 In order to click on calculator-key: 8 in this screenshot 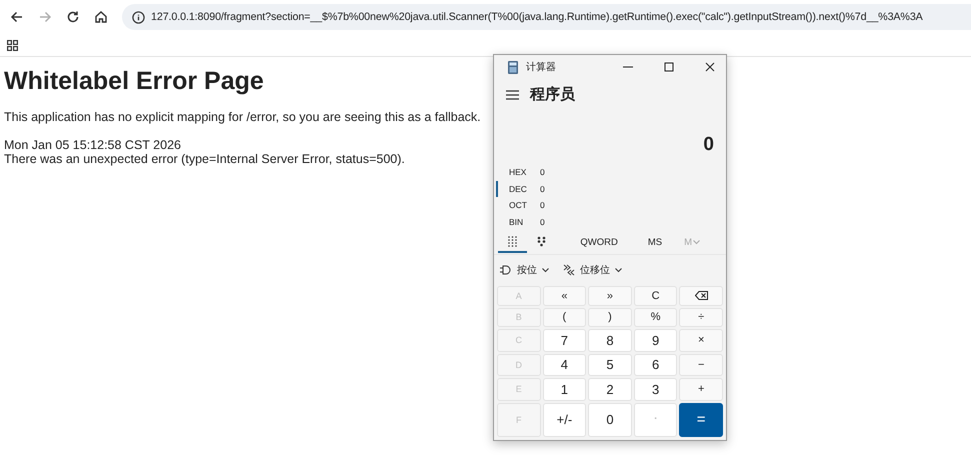, I will do `click(610, 340)`.